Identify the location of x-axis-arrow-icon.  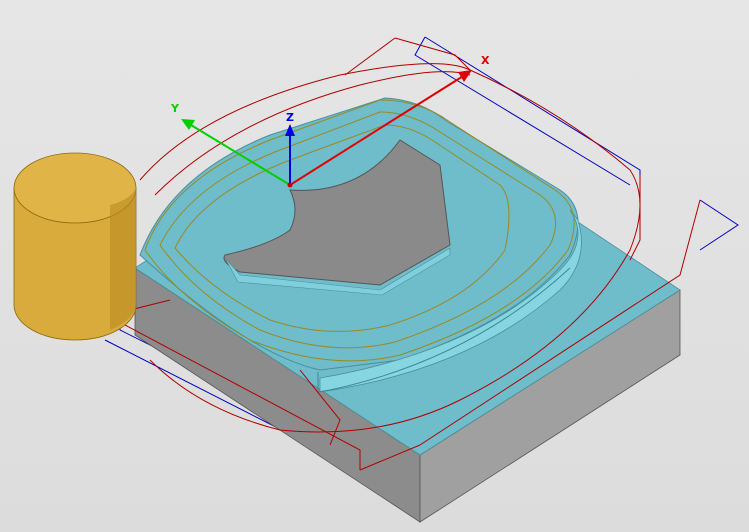
(465, 76).